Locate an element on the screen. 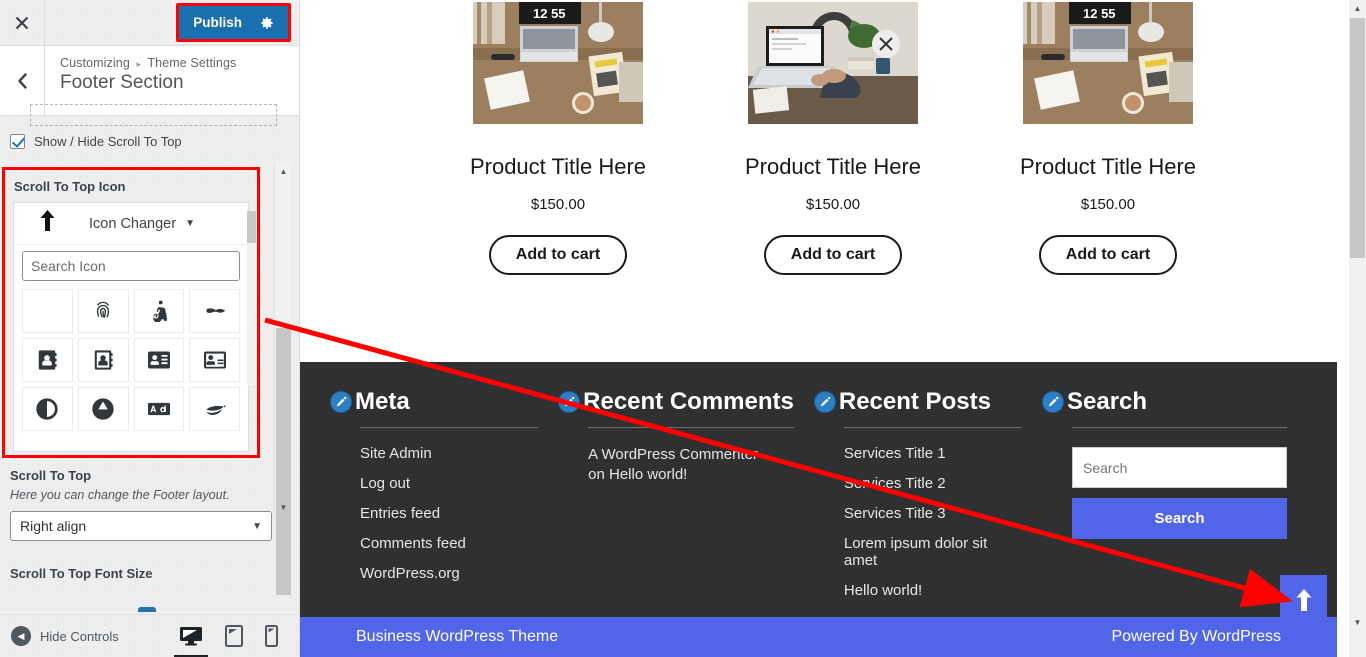 The width and height of the screenshot is (1366, 657). meta-link: Log out is located at coordinates (385, 483).